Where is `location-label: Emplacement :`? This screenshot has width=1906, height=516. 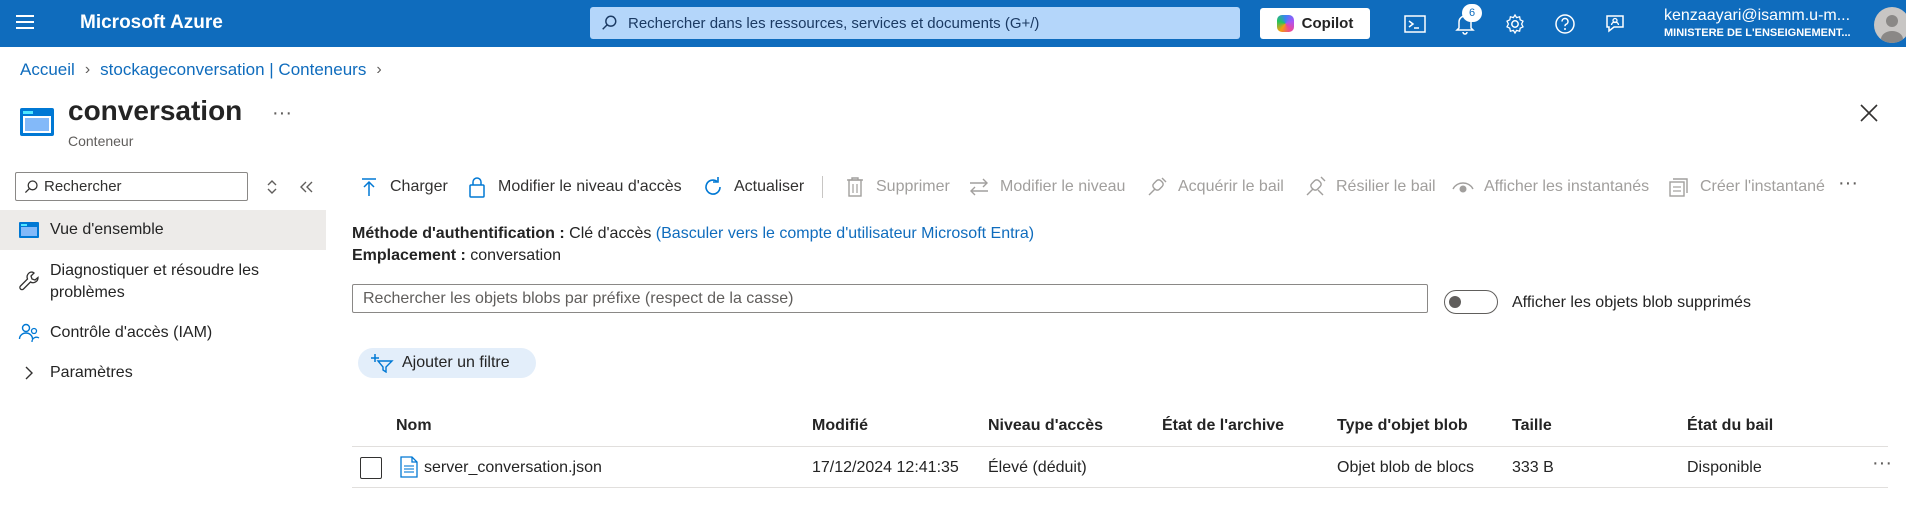
location-label: Emplacement : is located at coordinates (409, 255).